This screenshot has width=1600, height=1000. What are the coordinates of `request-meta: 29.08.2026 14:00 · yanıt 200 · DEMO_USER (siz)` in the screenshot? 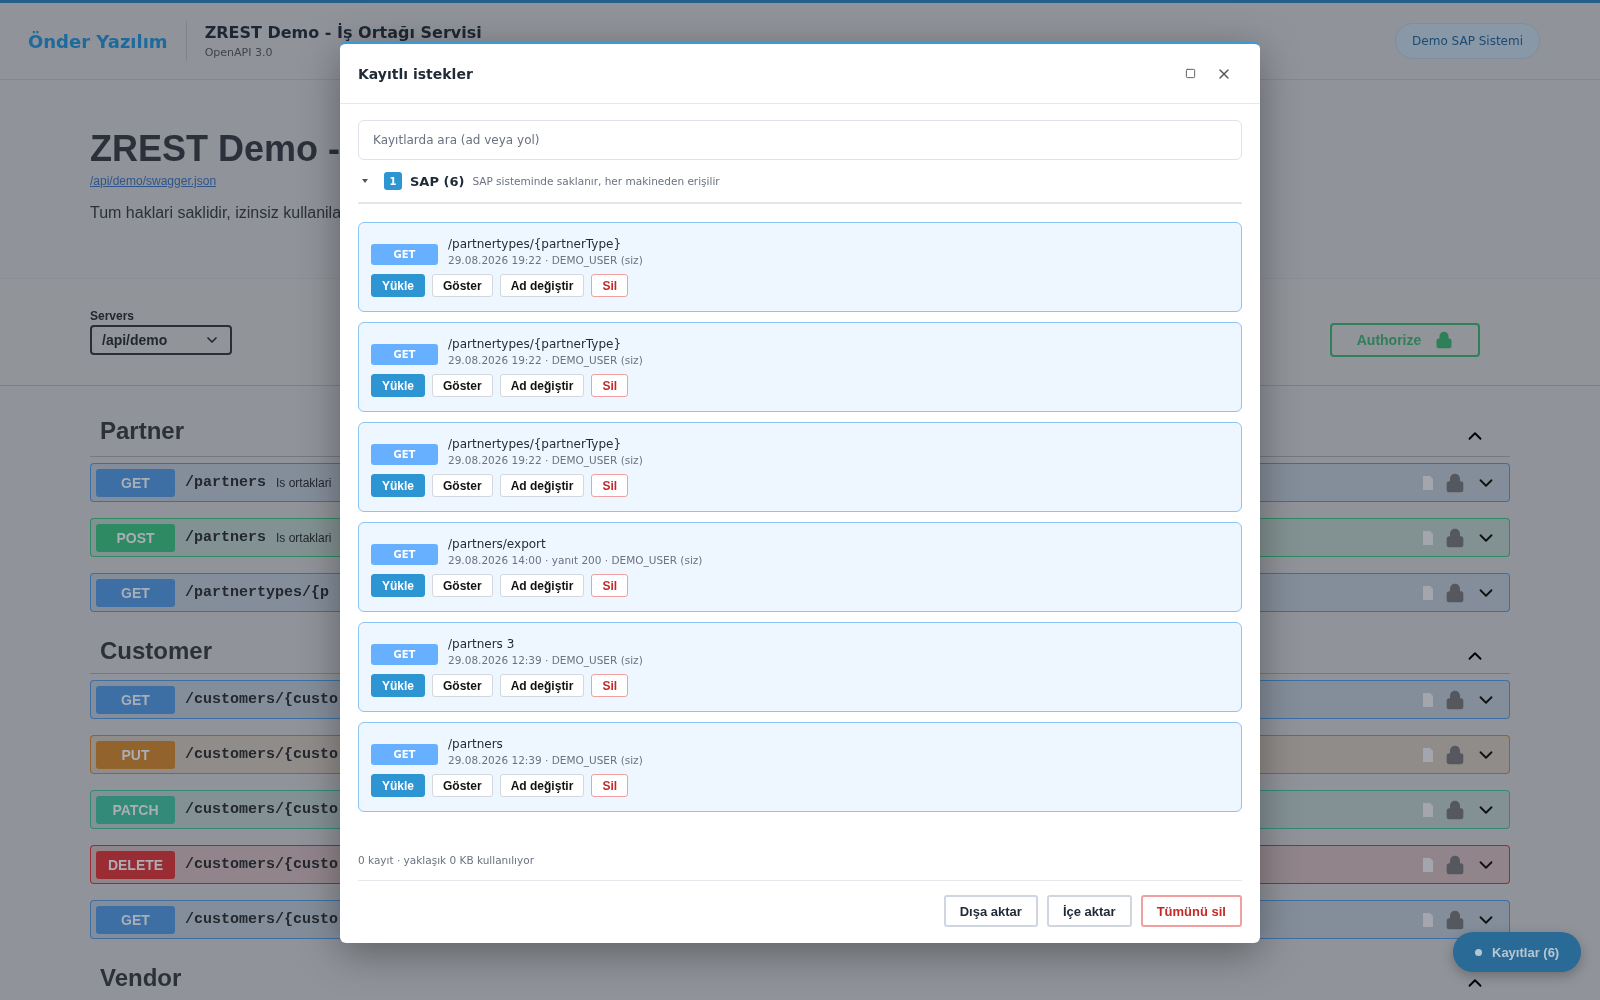 It's located at (575, 560).